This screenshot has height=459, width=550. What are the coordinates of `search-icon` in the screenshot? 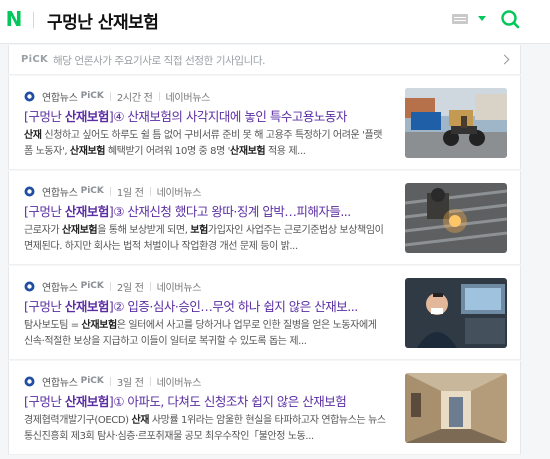 It's located at (510, 19).